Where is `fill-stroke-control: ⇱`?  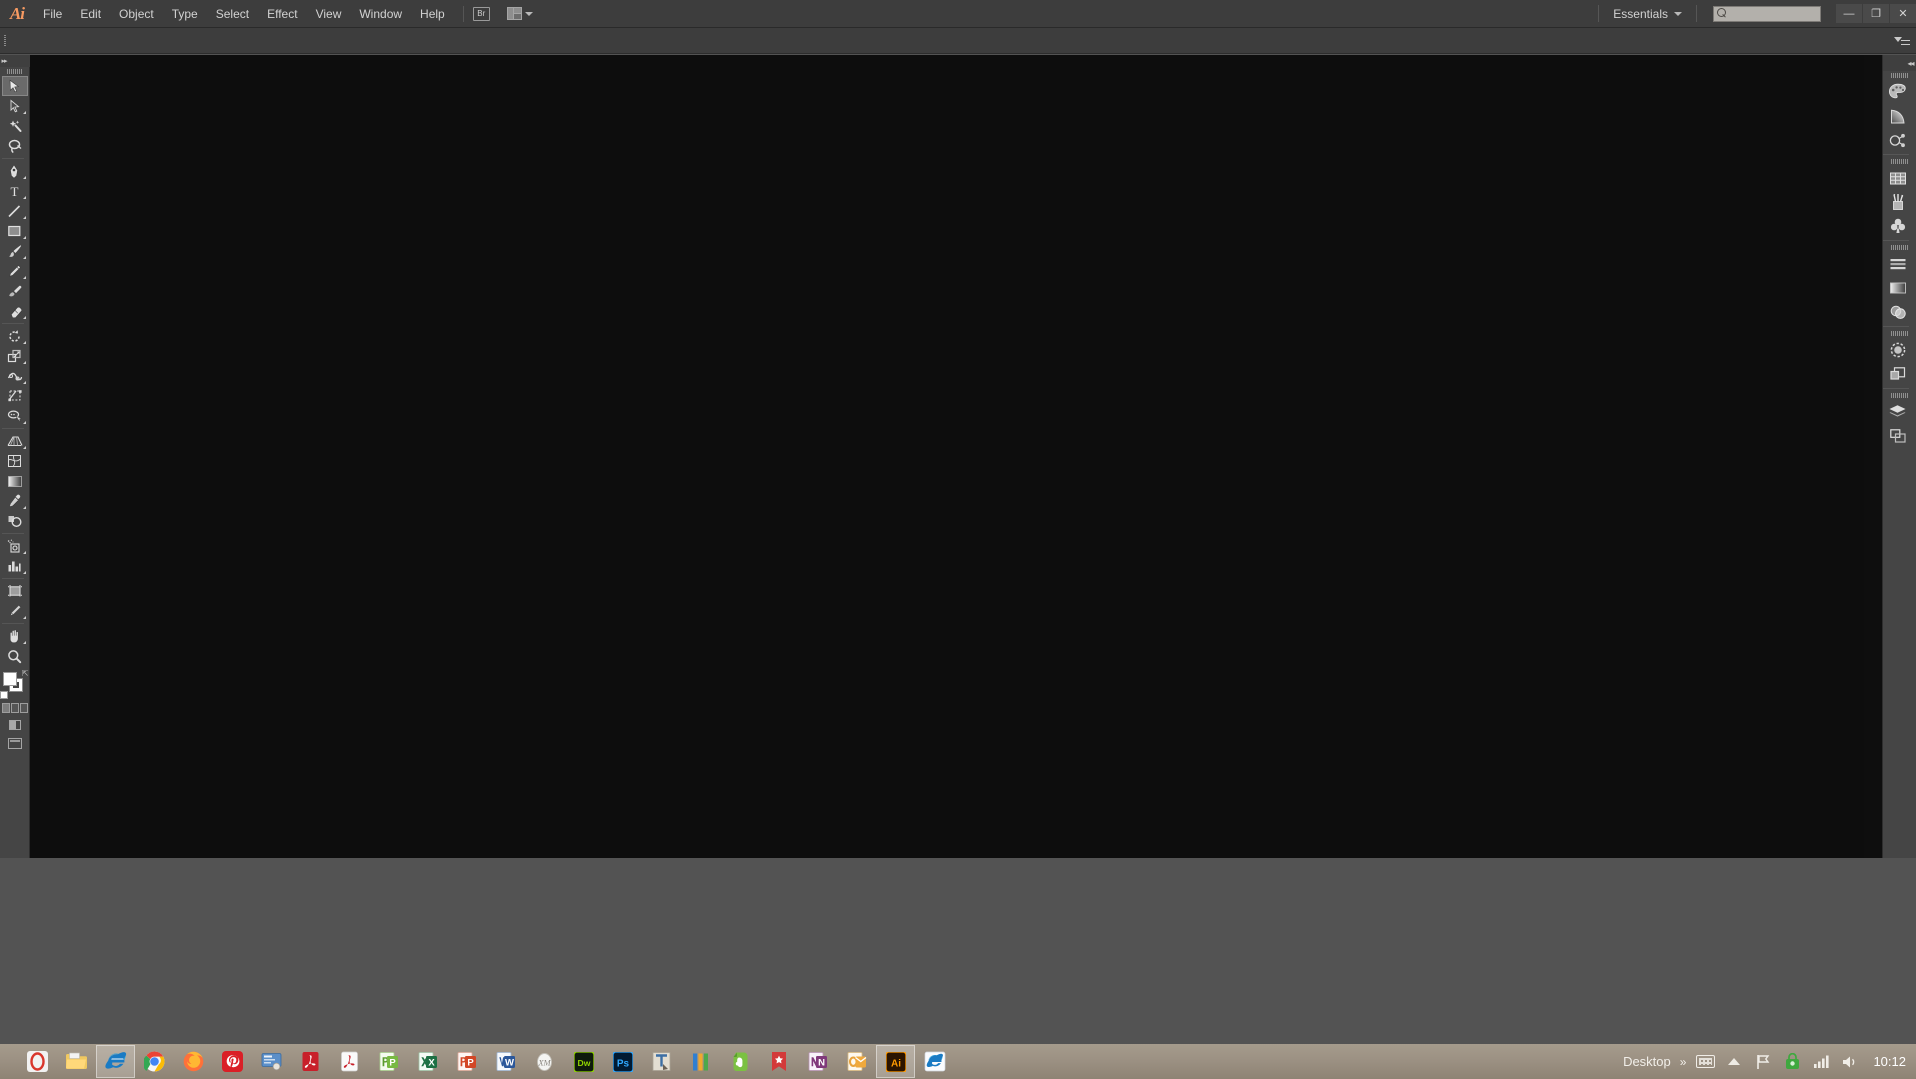
fill-stroke-control: ⇱ is located at coordinates (15, 684).